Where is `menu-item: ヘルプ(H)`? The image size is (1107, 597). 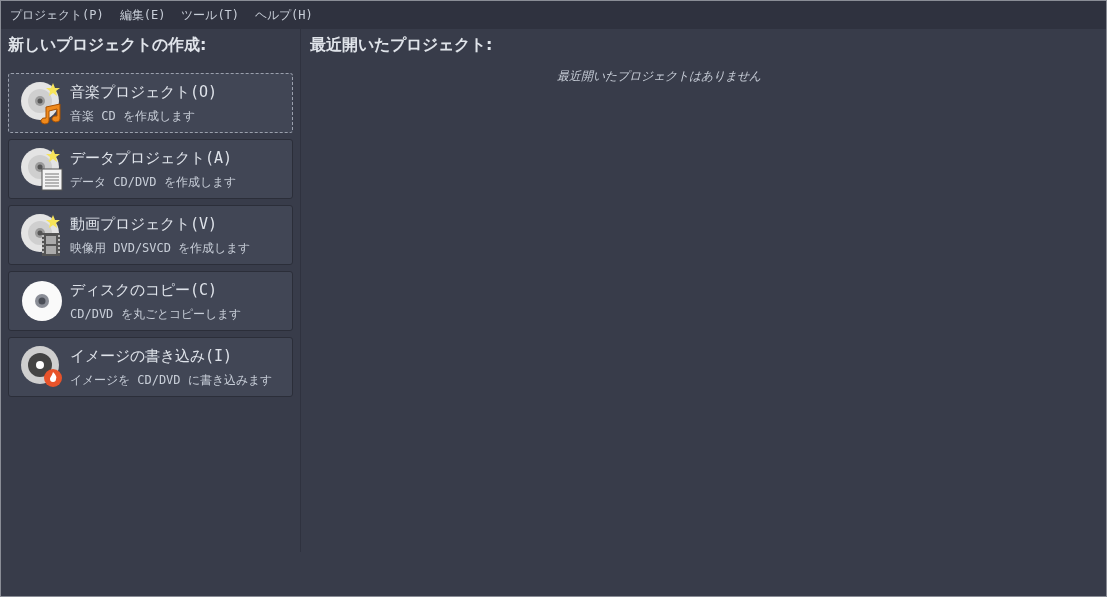
menu-item: ヘルプ(H) is located at coordinates (284, 15).